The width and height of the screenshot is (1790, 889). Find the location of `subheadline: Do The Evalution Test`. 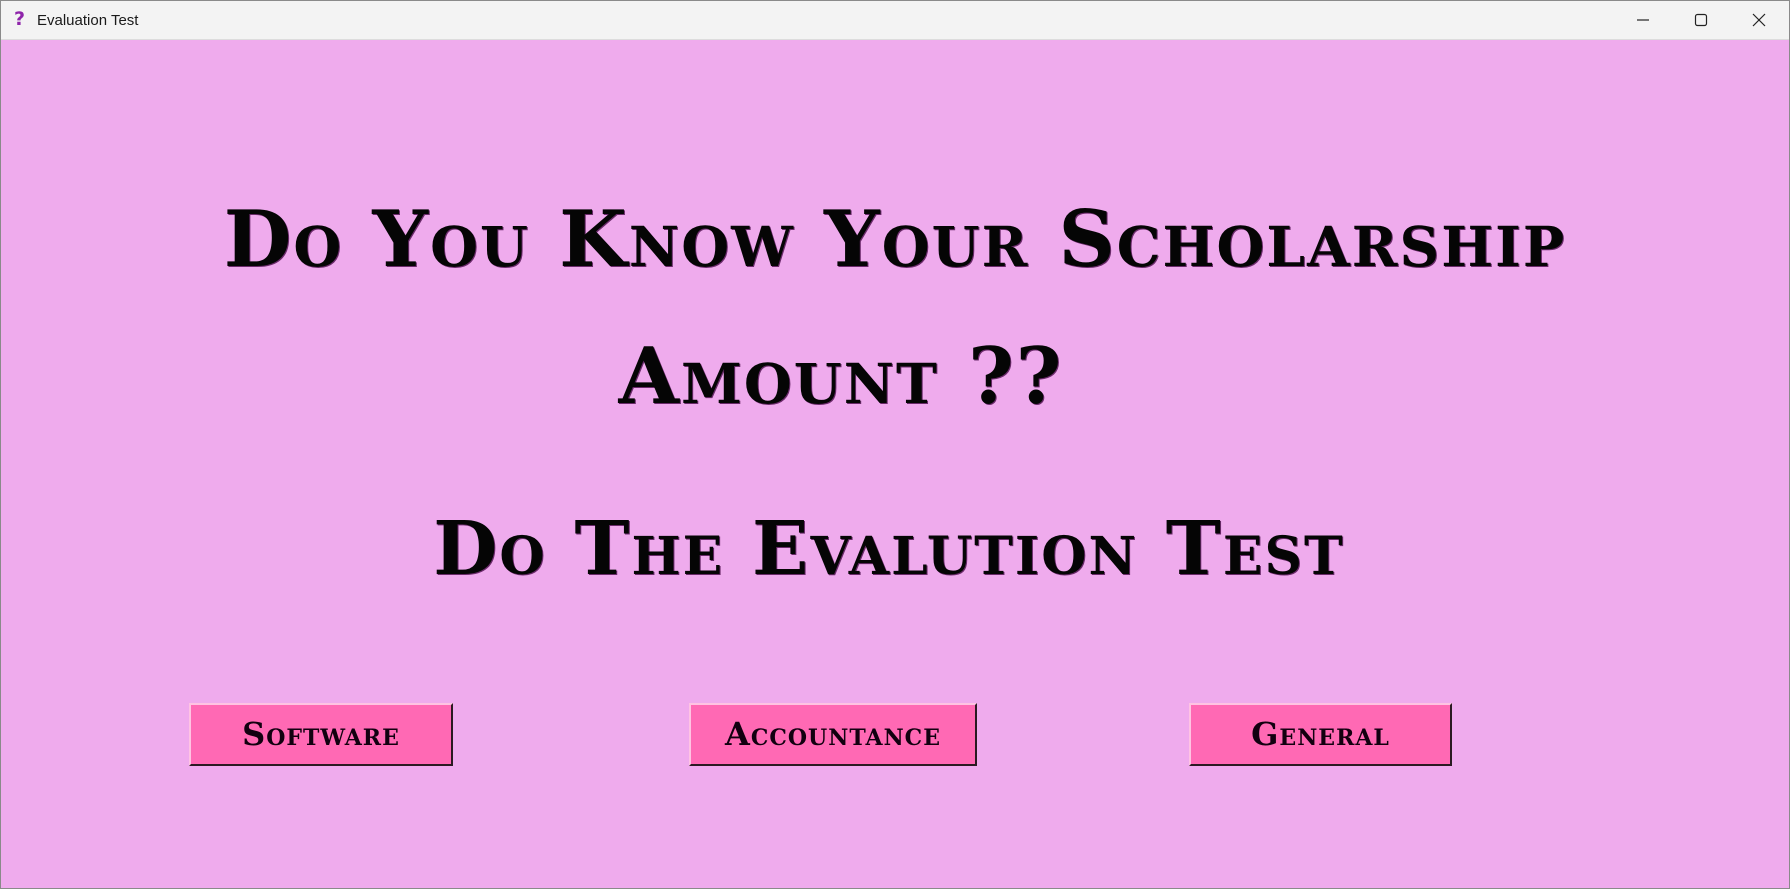

subheadline: Do The Evalution Test is located at coordinates (889, 549).